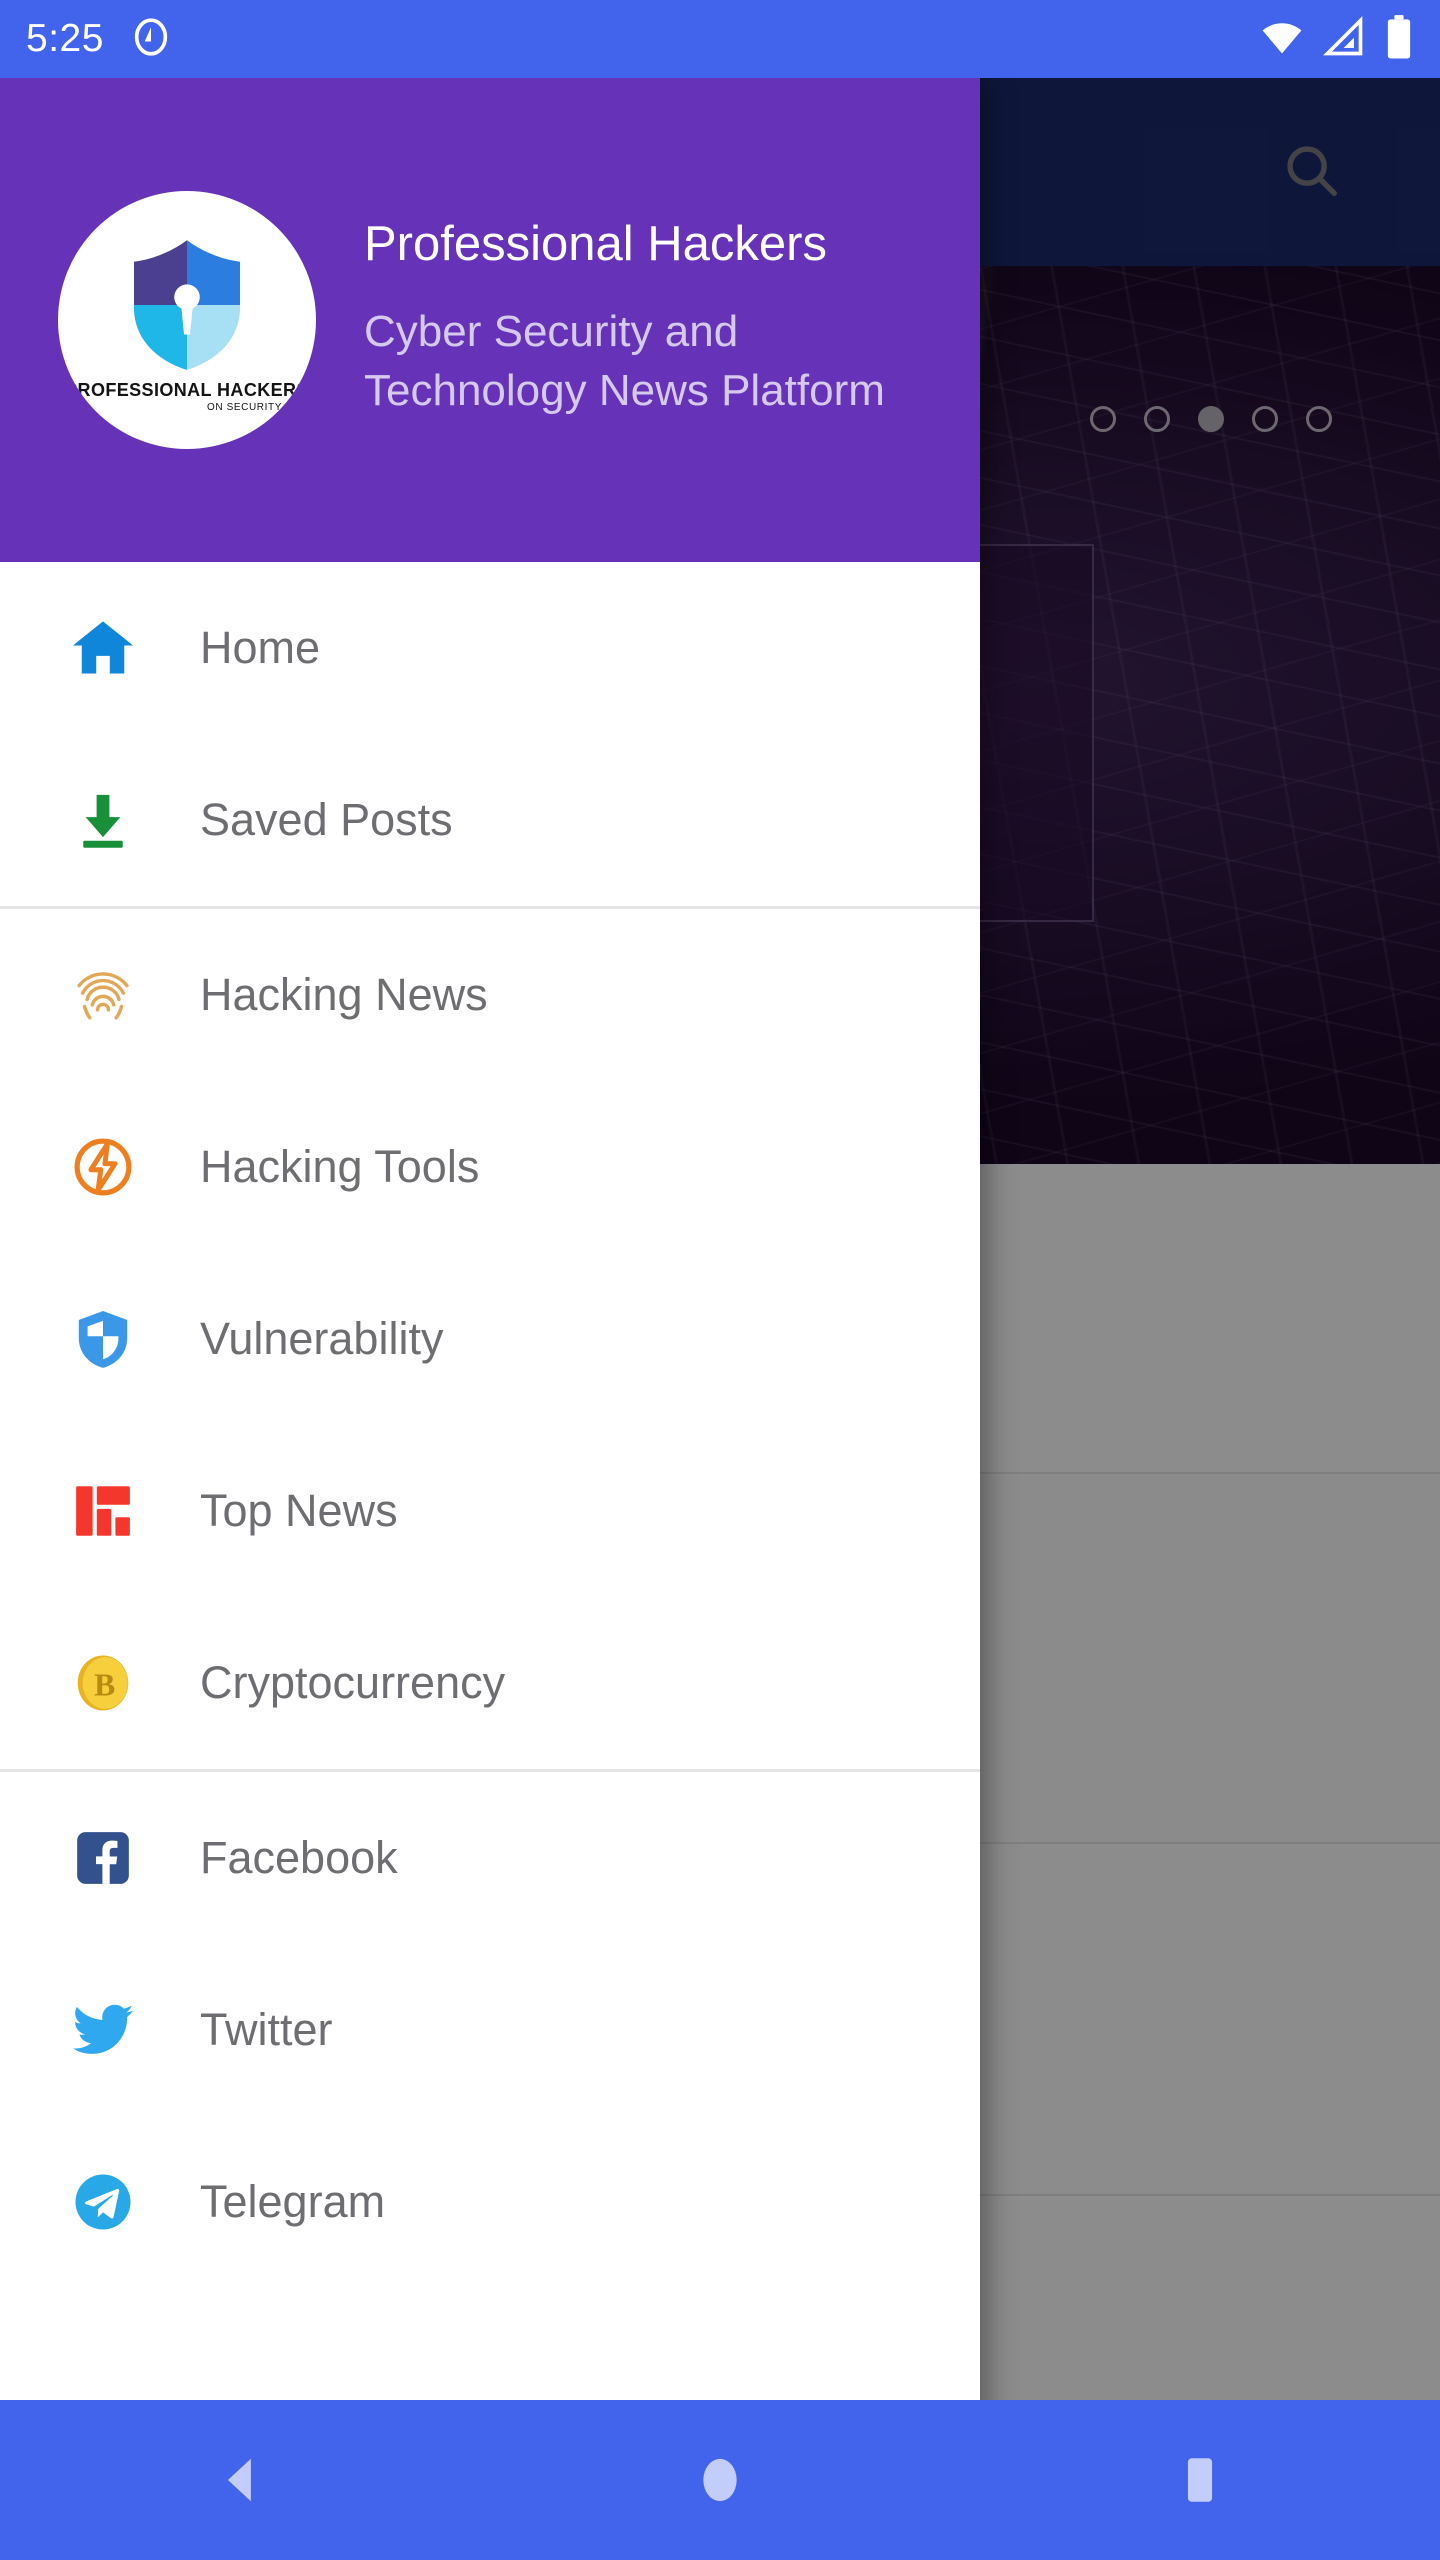  What do you see at coordinates (490, 2202) in the screenshot?
I see `sidebar-item-telegram: Telegram` at bounding box center [490, 2202].